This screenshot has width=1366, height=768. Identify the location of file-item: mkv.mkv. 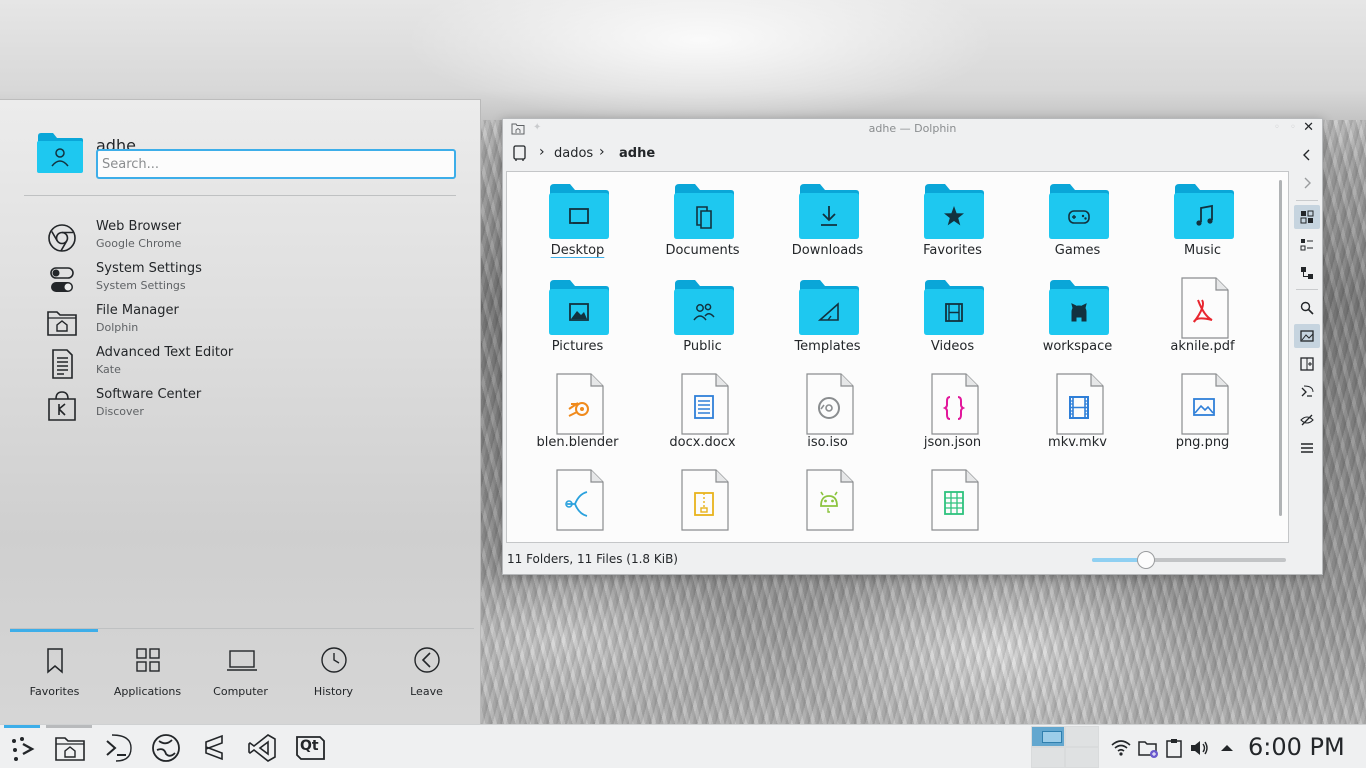
(1077, 418).